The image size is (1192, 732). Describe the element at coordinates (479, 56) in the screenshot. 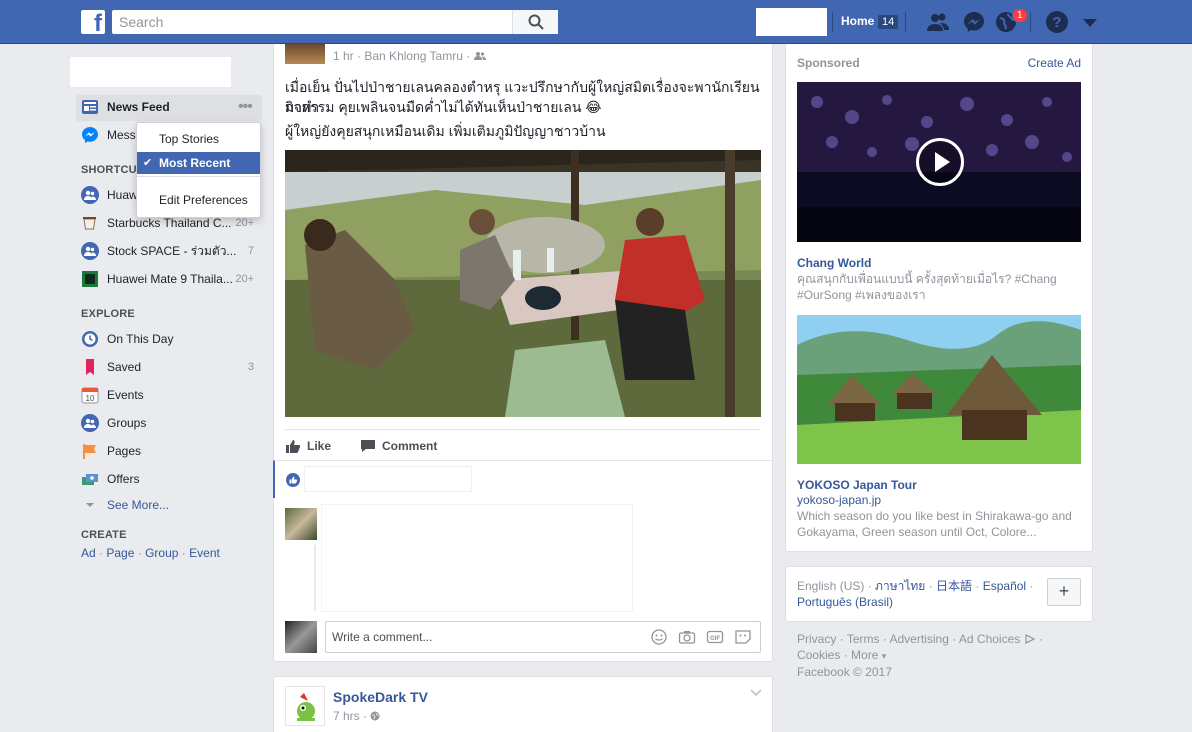

I see `audience-friends-icon` at that location.